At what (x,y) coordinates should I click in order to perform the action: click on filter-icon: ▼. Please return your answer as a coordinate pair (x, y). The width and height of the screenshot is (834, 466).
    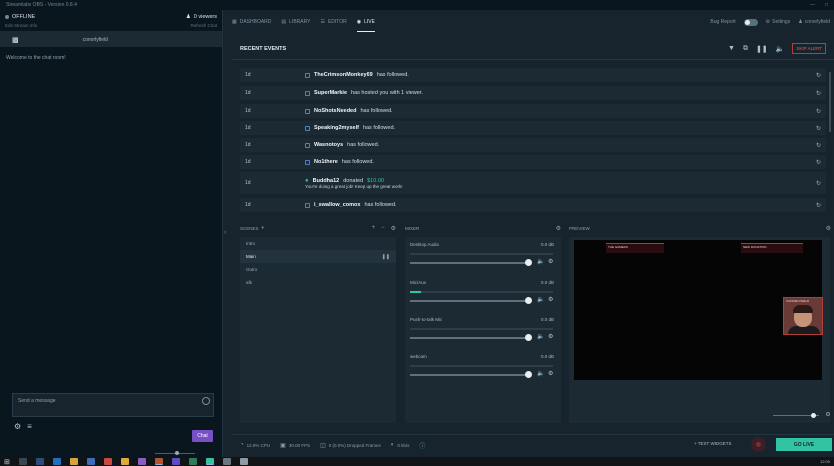
    Looking at the image, I should click on (731, 48).